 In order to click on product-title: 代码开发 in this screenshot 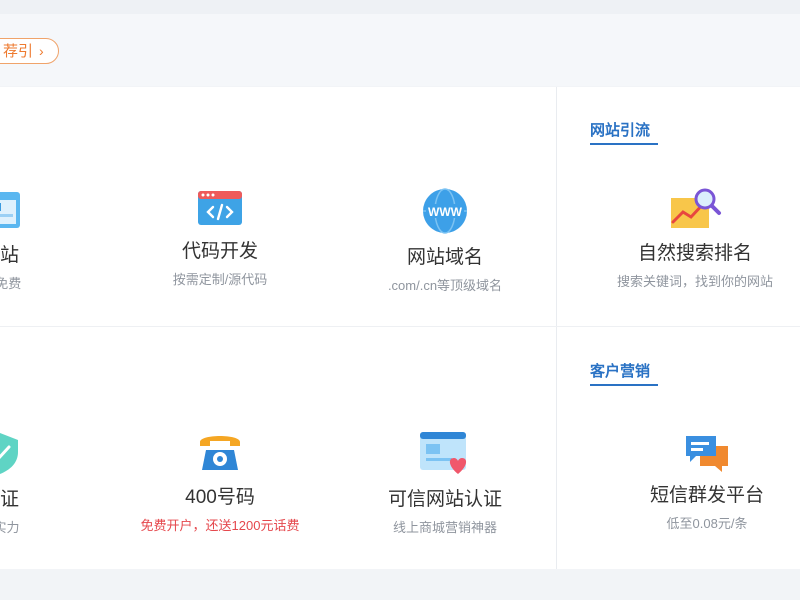, I will do `click(219, 251)`.